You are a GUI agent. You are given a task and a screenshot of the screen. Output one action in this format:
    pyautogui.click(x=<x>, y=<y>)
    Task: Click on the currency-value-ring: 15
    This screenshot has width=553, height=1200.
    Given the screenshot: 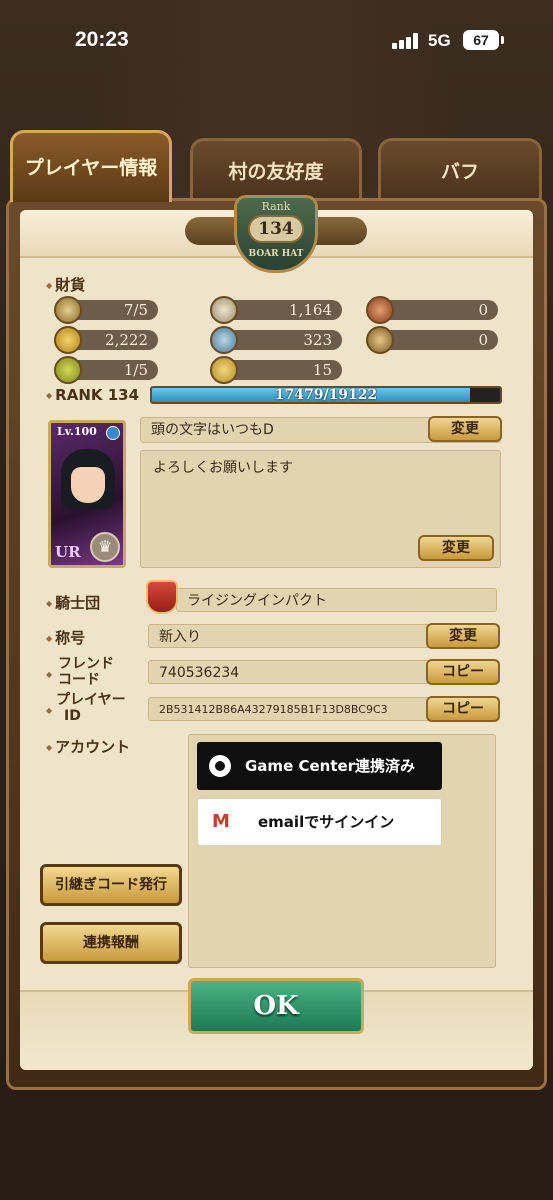 What is the action you would take?
    pyautogui.click(x=282, y=370)
    